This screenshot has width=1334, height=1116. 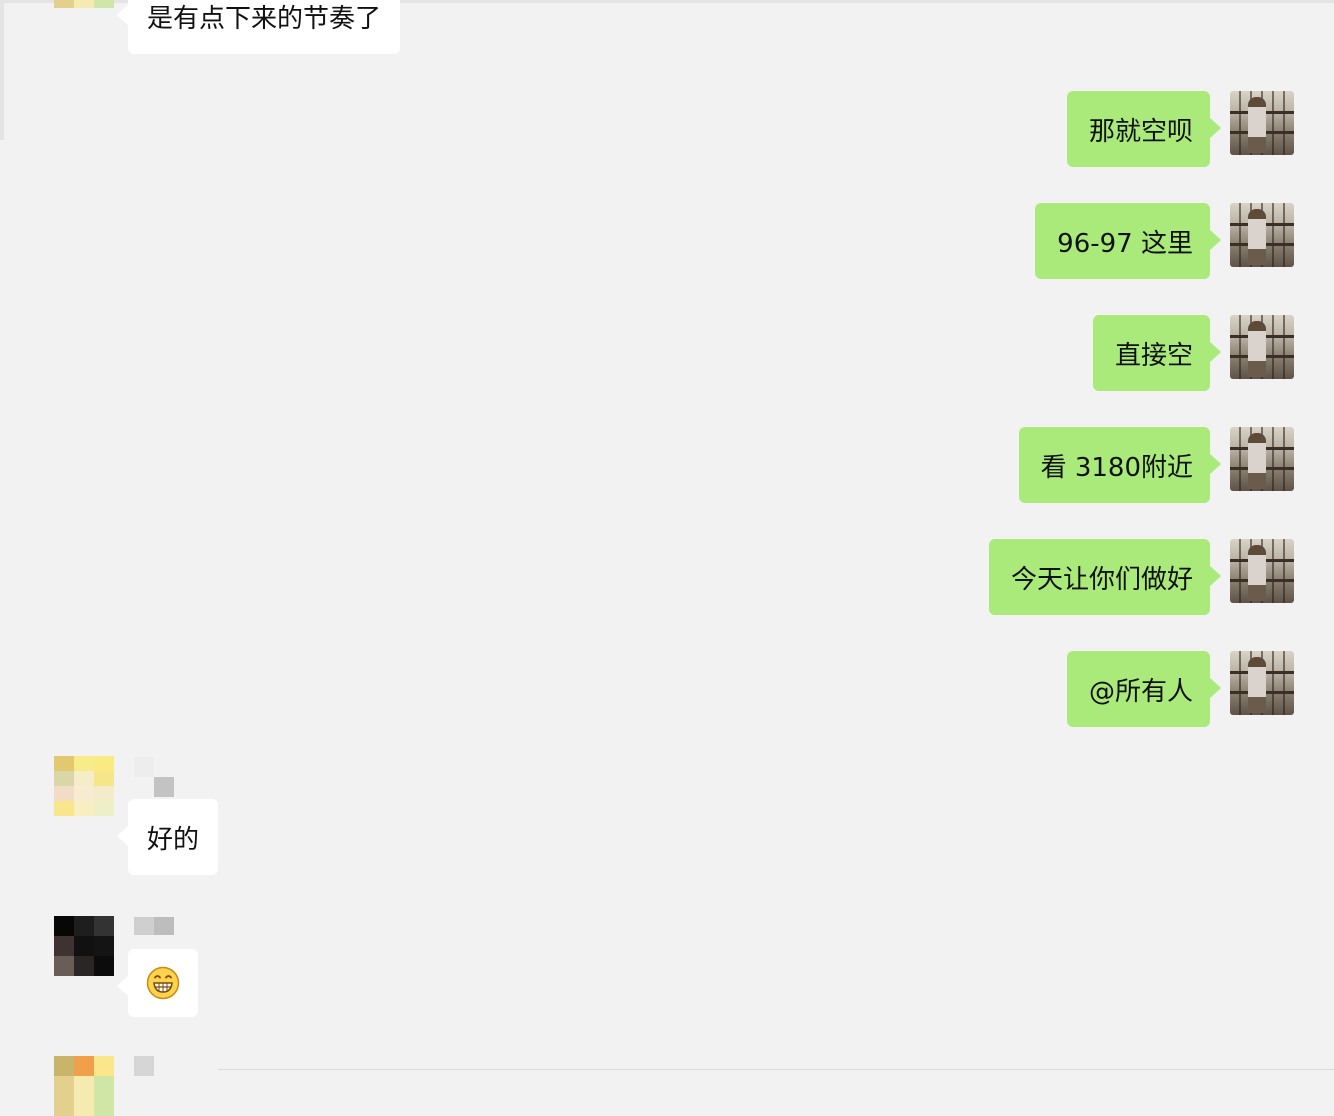 I want to click on message-bubble-outgoing: 那就空呗, so click(x=1144, y=129).